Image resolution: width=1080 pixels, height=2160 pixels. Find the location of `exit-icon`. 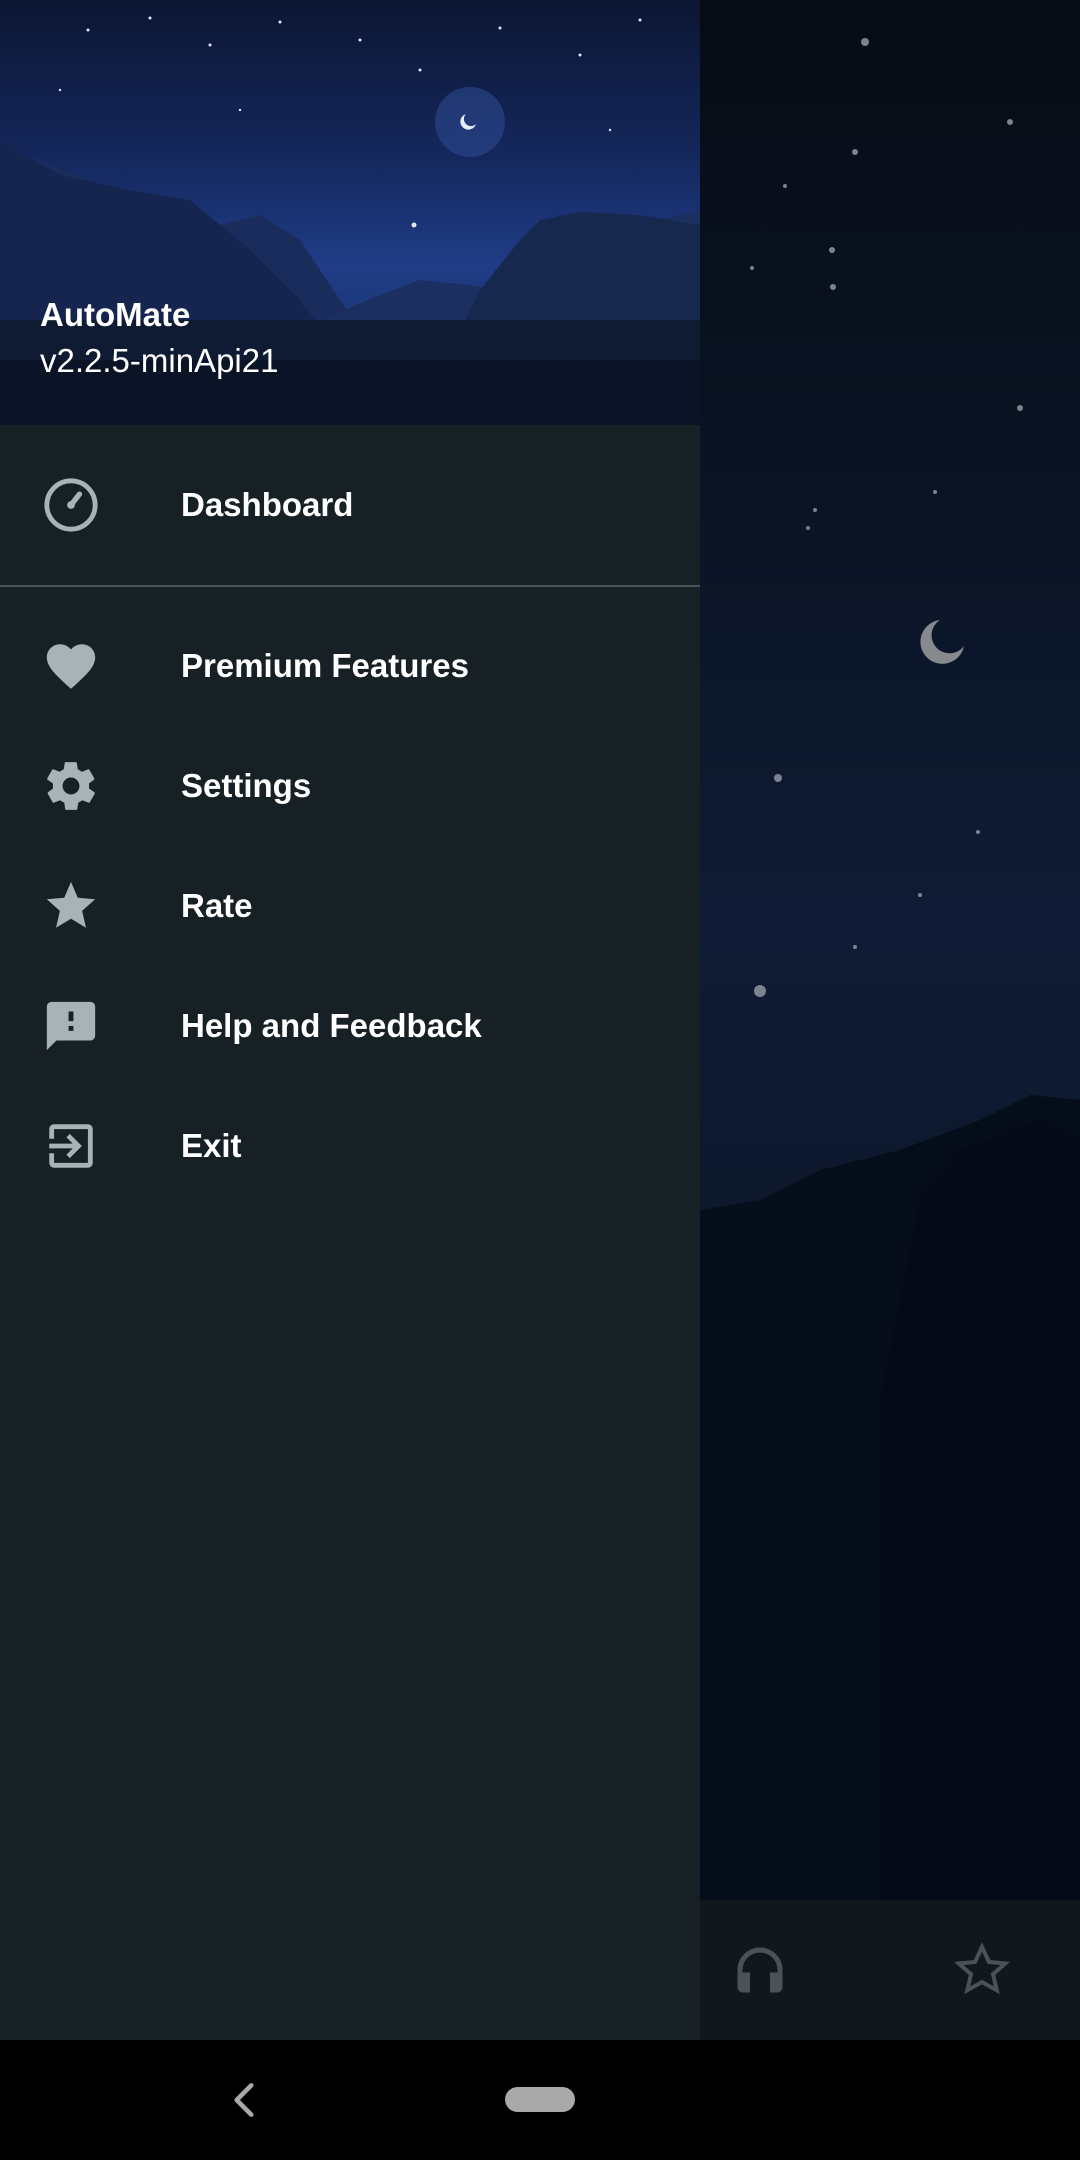

exit-icon is located at coordinates (71, 1146).